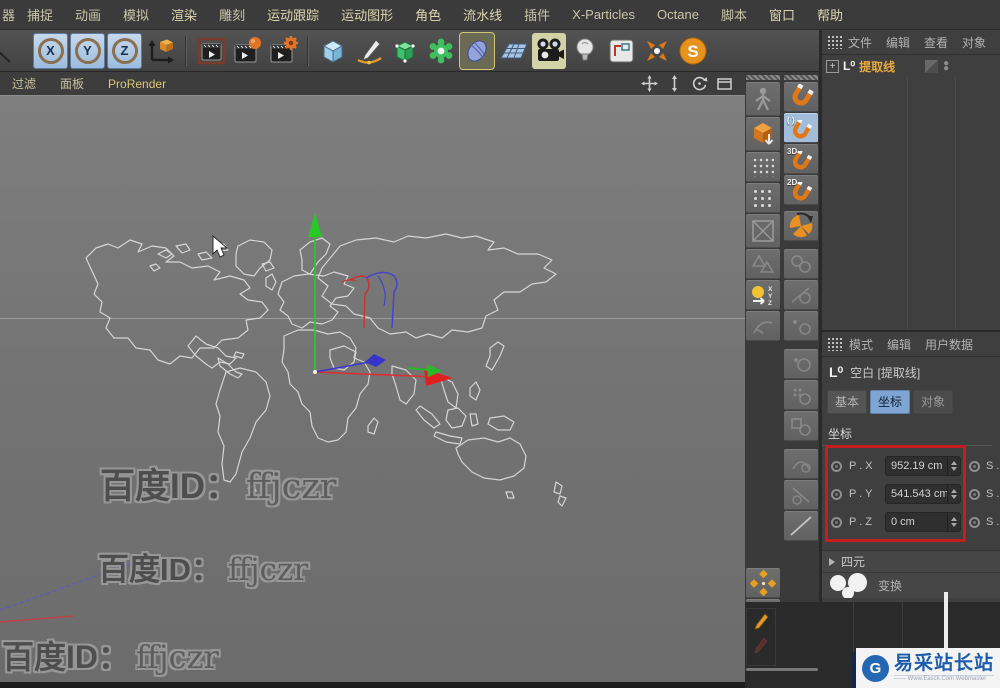  What do you see at coordinates (974, 42) in the screenshot?
I see `om-menu-object: 对象` at bounding box center [974, 42].